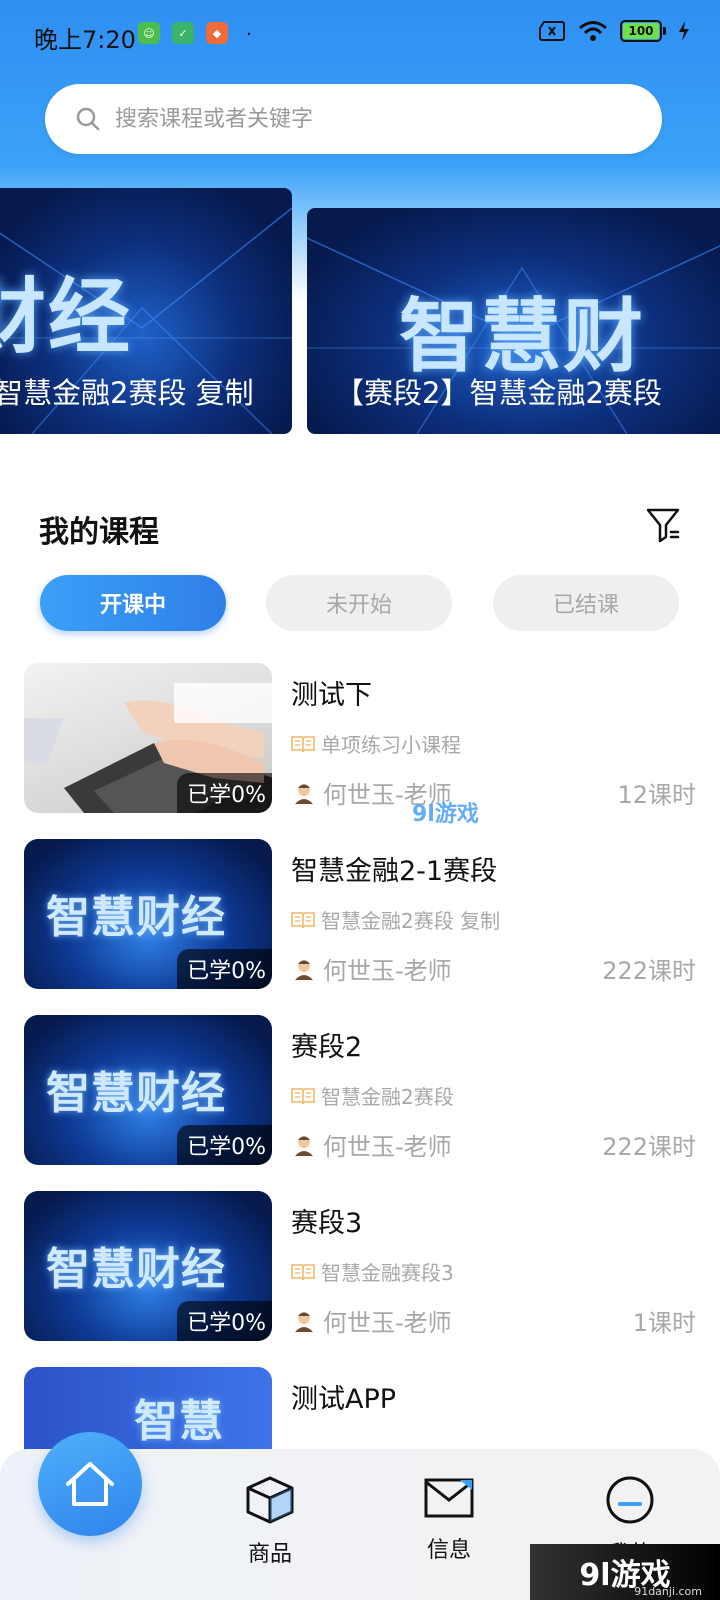 The height and width of the screenshot is (1600, 720). I want to click on tab-finished: 已结课, so click(586, 603).